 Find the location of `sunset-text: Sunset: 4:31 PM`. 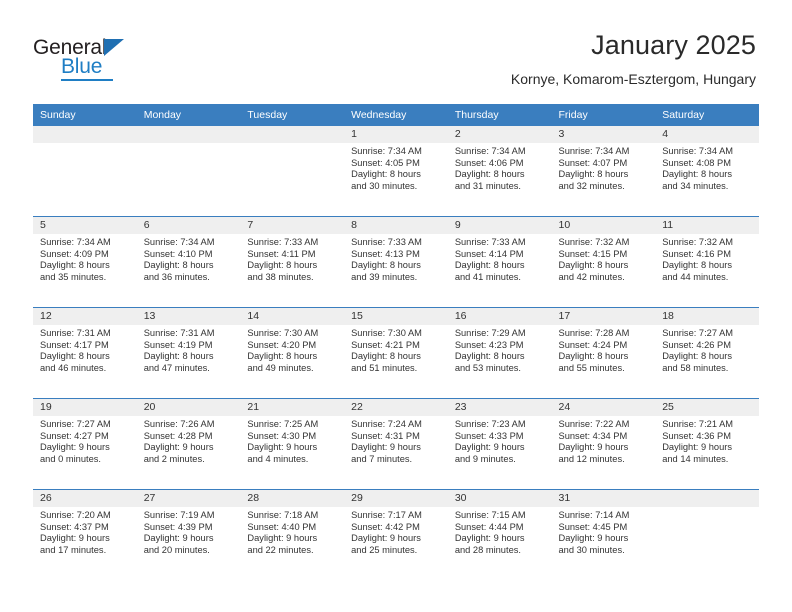

sunset-text: Sunset: 4:31 PM is located at coordinates (385, 435).